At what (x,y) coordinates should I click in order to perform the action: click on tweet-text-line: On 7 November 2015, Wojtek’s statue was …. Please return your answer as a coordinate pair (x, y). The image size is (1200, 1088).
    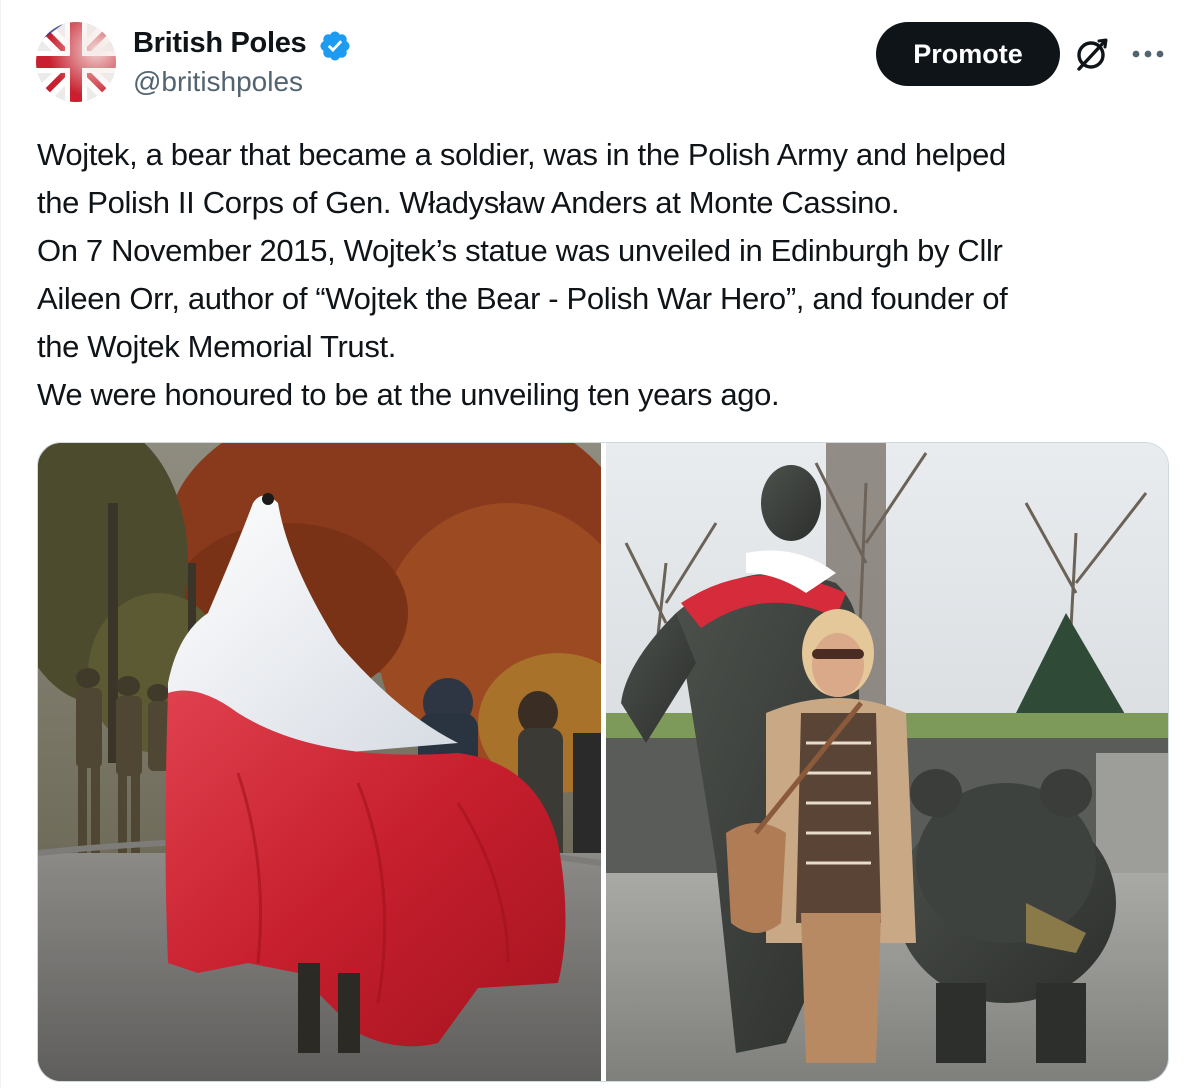
    Looking at the image, I should click on (520, 250).